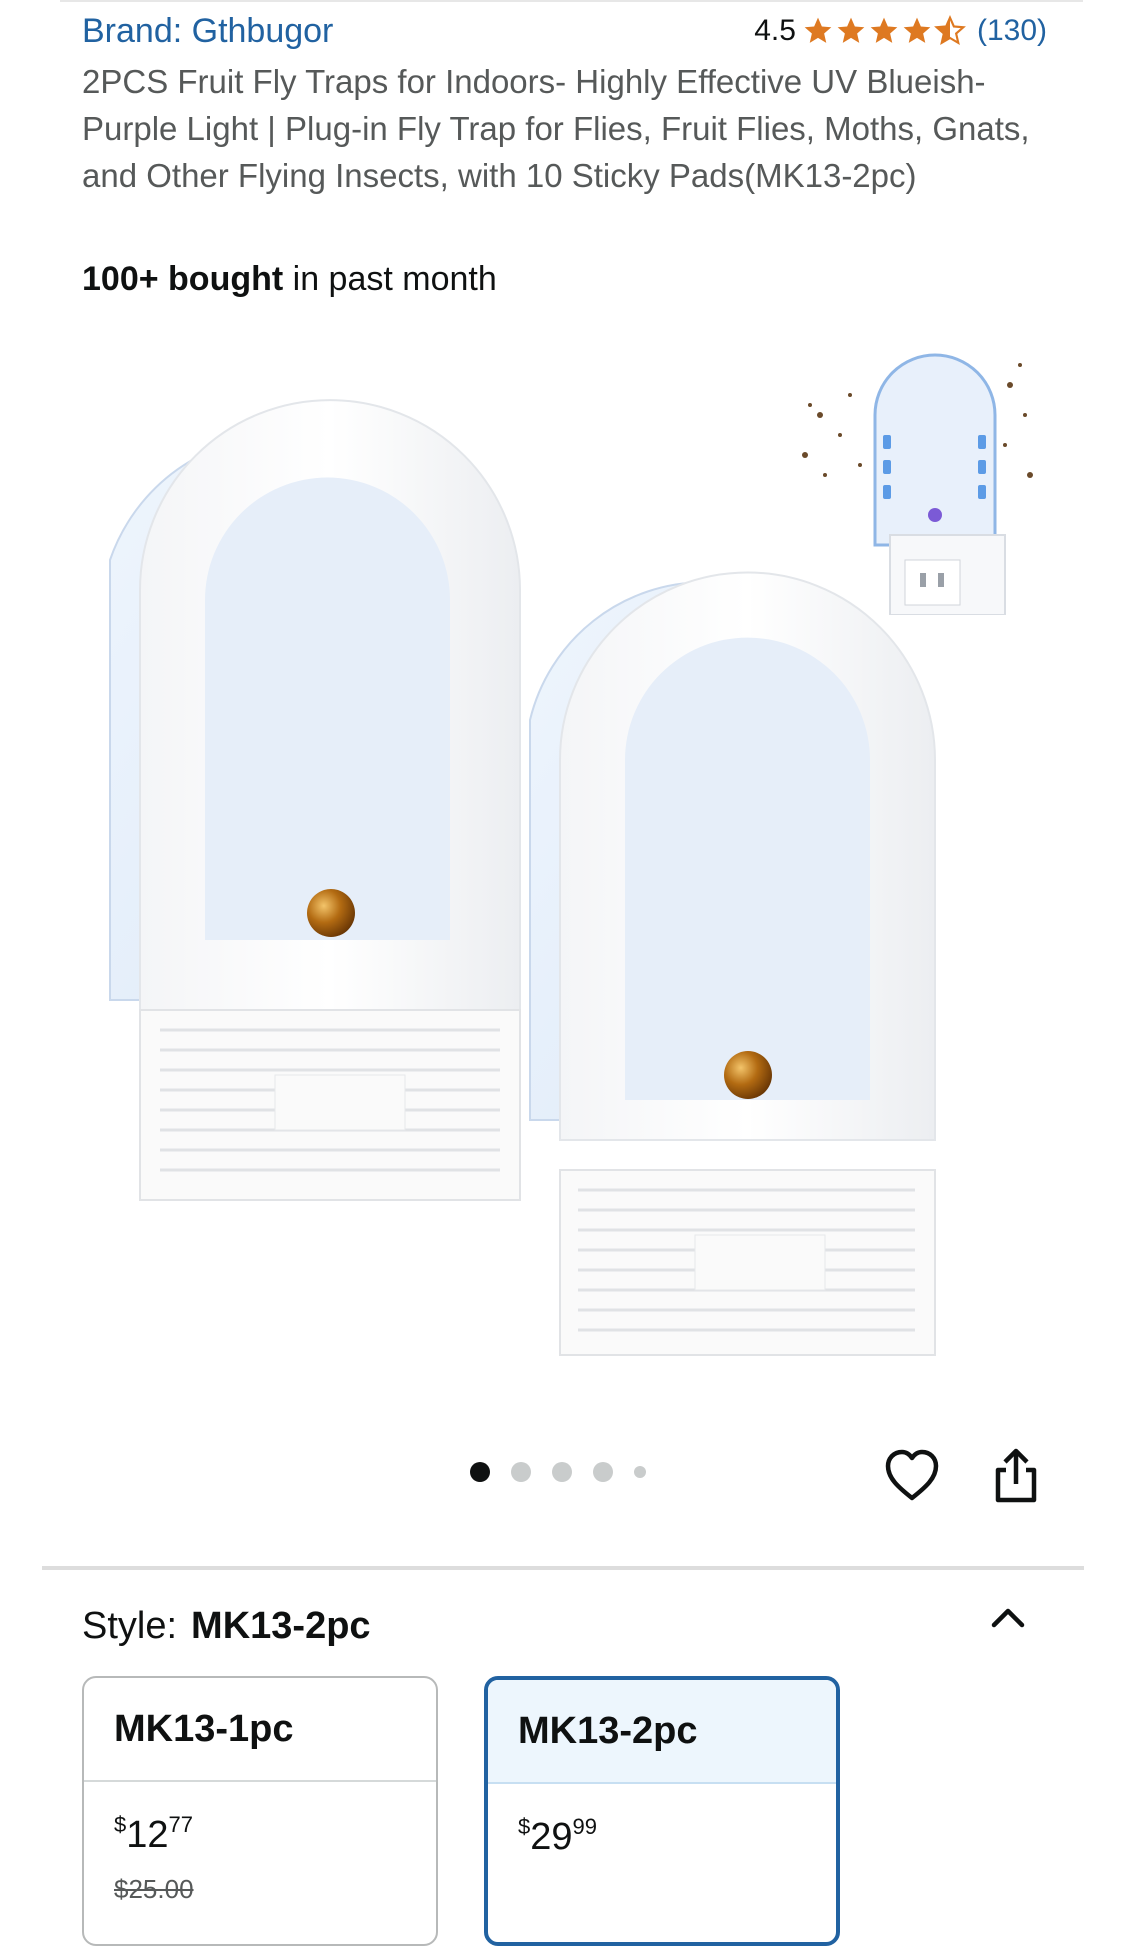 The height and width of the screenshot is (1946, 1143). What do you see at coordinates (732, 963) in the screenshot?
I see `fly-trap-right` at bounding box center [732, 963].